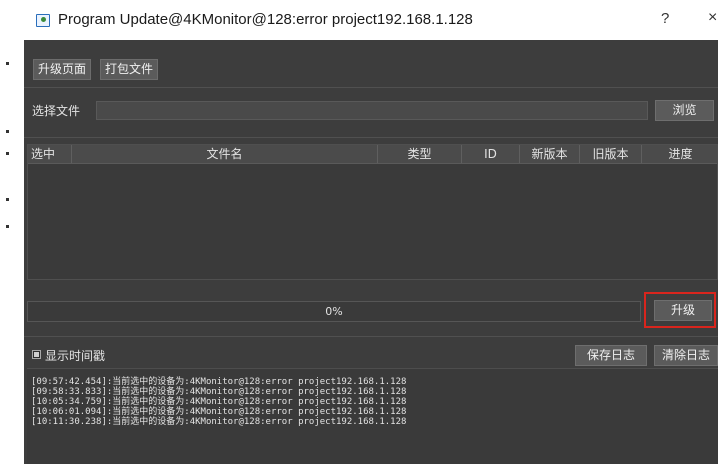  Describe the element at coordinates (665, 18) in the screenshot. I see `help-button: ?` at that location.